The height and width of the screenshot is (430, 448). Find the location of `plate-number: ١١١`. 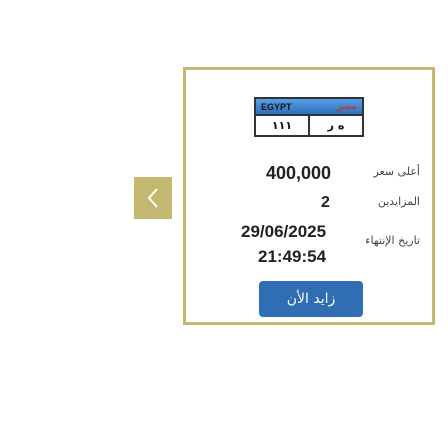

plate-number: ١١١ is located at coordinates (282, 125).